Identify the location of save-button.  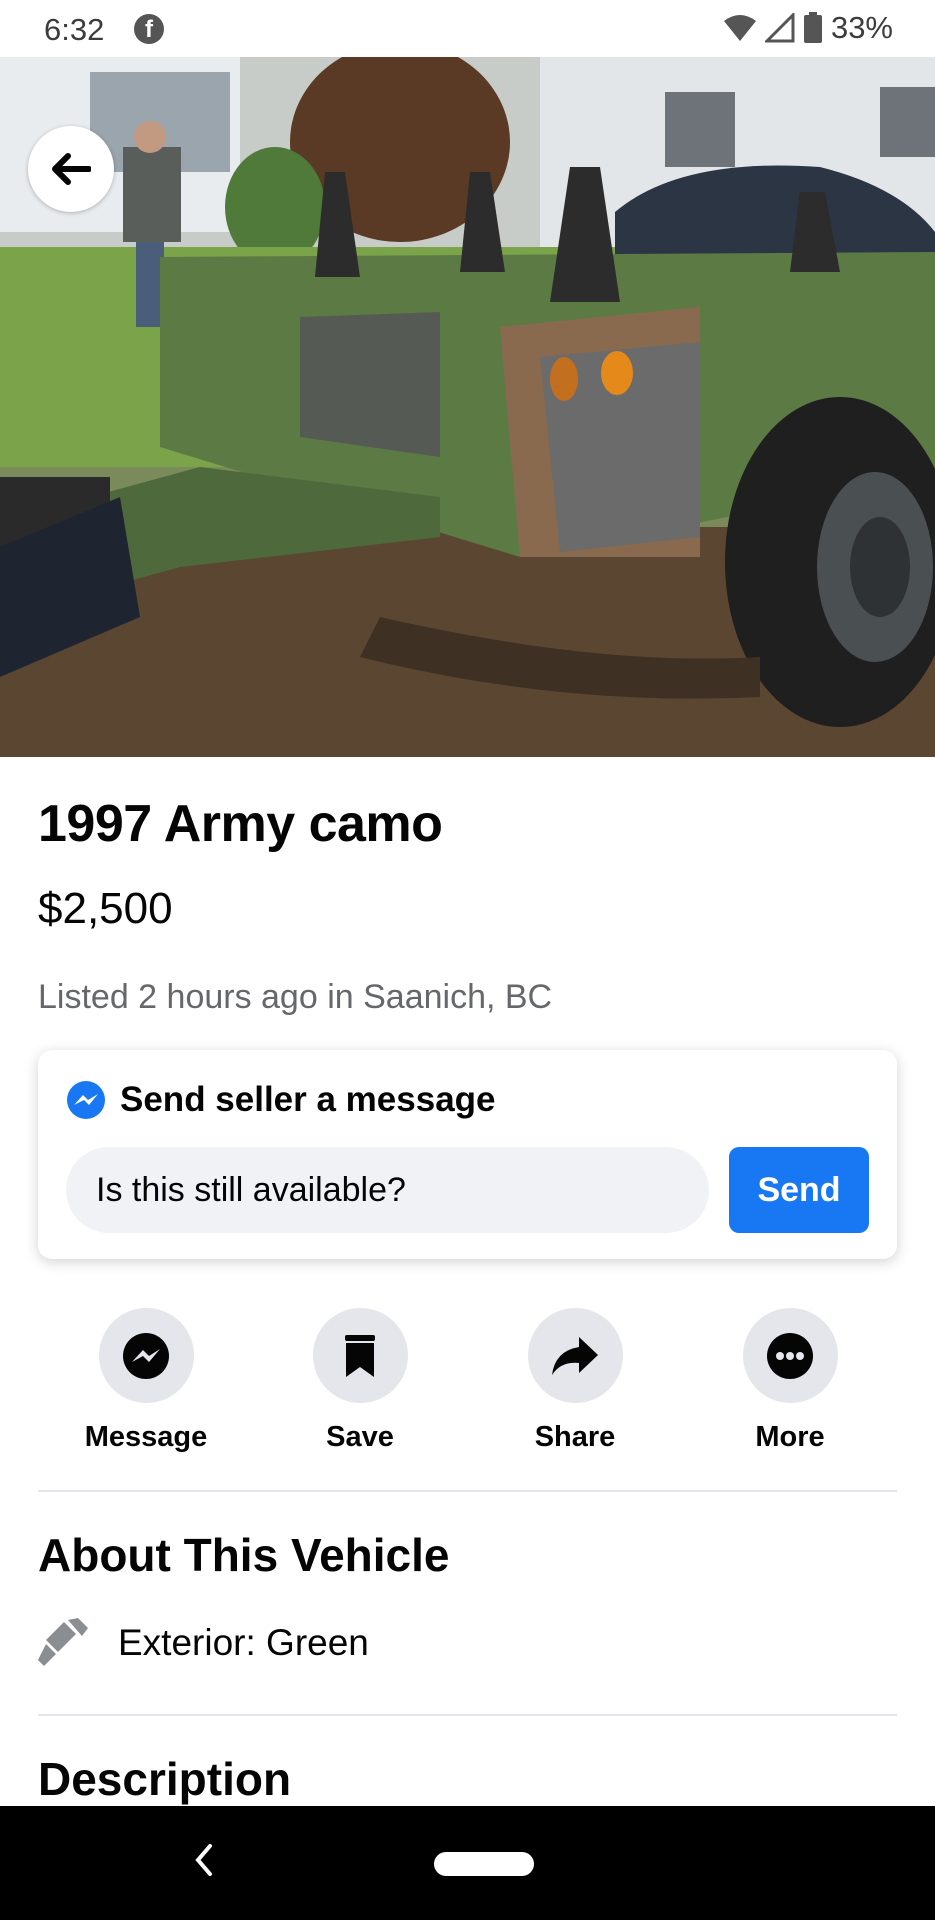
(360, 1355).